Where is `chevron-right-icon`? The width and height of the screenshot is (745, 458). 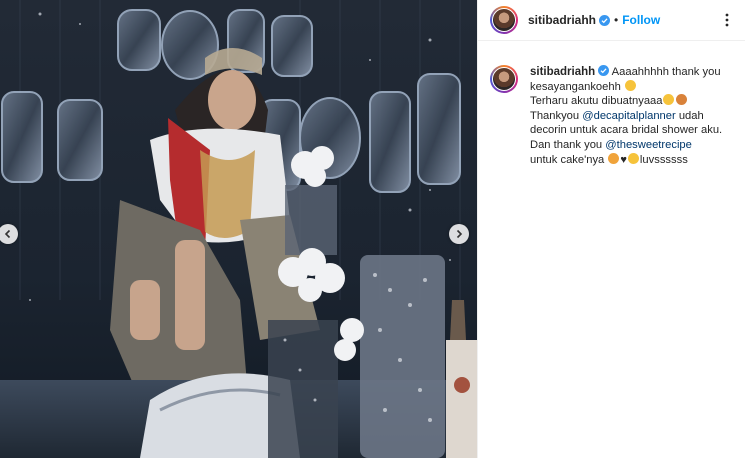 chevron-right-icon is located at coordinates (459, 234).